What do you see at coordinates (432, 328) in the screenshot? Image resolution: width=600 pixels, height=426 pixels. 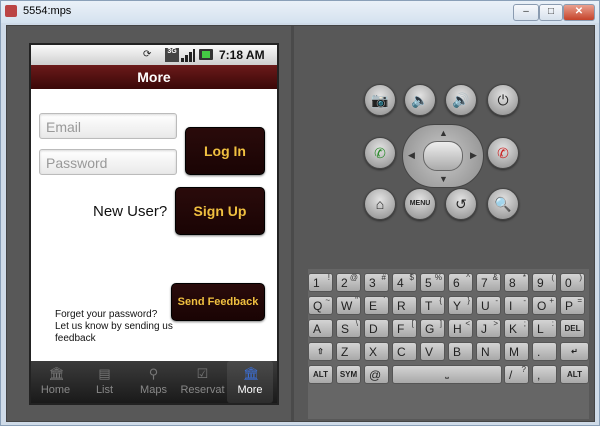 I see `key-g: G]` at bounding box center [432, 328].